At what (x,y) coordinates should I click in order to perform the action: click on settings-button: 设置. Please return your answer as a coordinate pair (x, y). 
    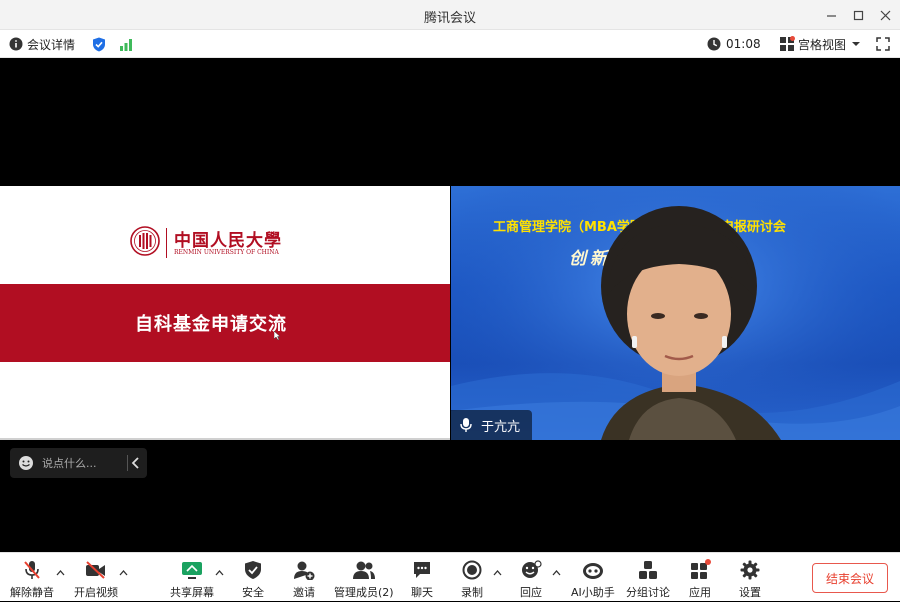
    Looking at the image, I should click on (750, 577).